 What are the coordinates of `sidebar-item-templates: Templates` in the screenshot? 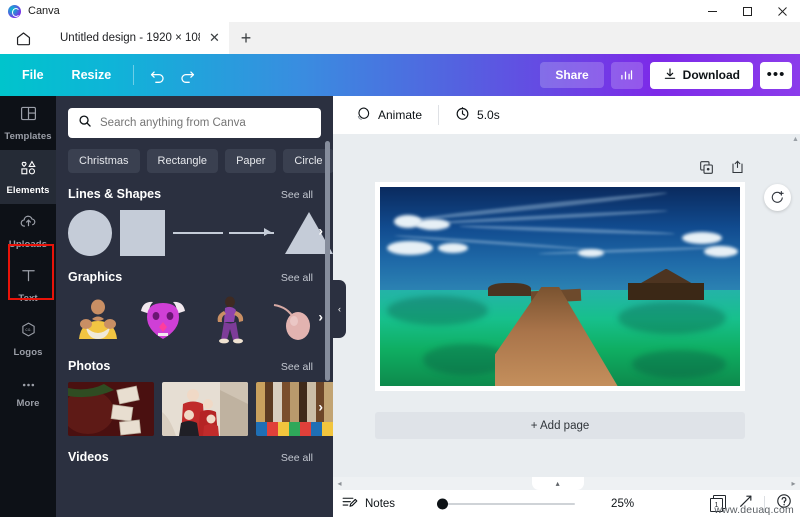 It's located at (28, 123).